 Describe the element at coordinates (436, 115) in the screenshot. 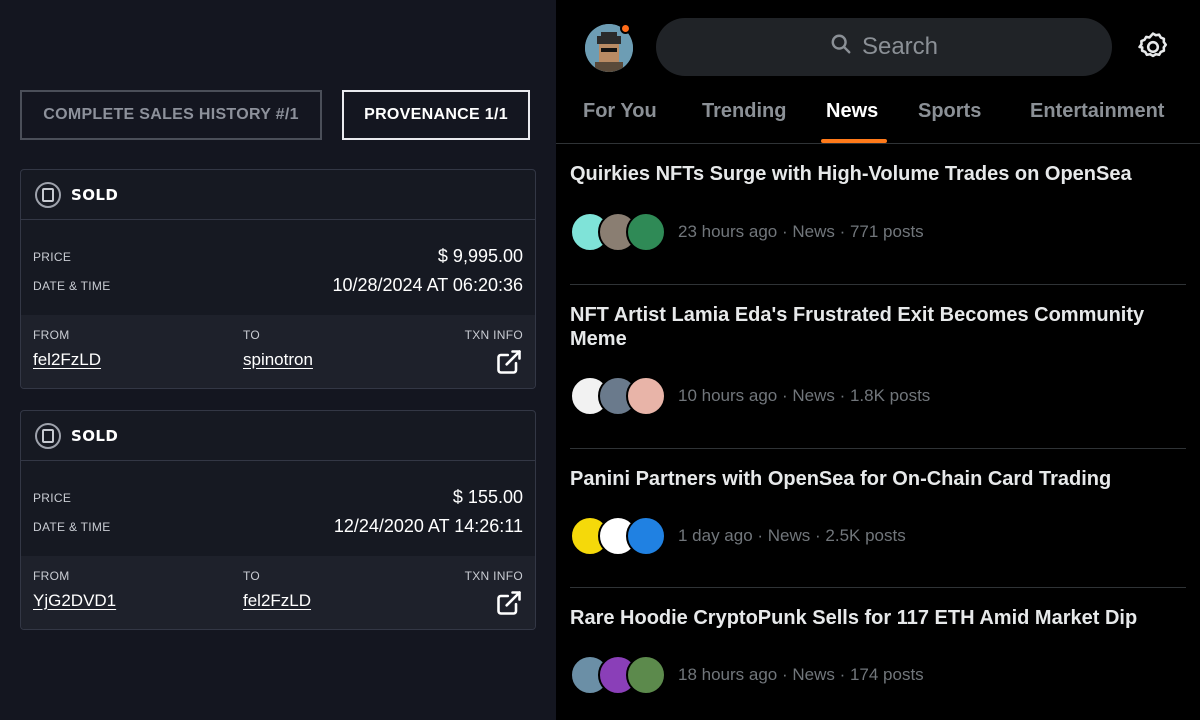

I see `provenance-tab: PROVENANCE 1/1` at that location.